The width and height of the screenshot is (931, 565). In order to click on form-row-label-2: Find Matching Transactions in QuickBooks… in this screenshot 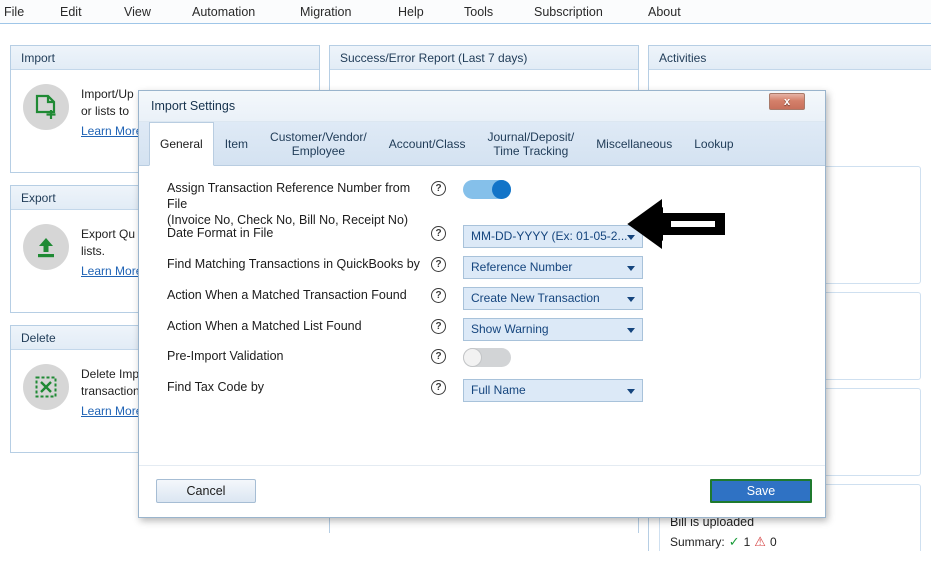, I will do `click(293, 264)`.